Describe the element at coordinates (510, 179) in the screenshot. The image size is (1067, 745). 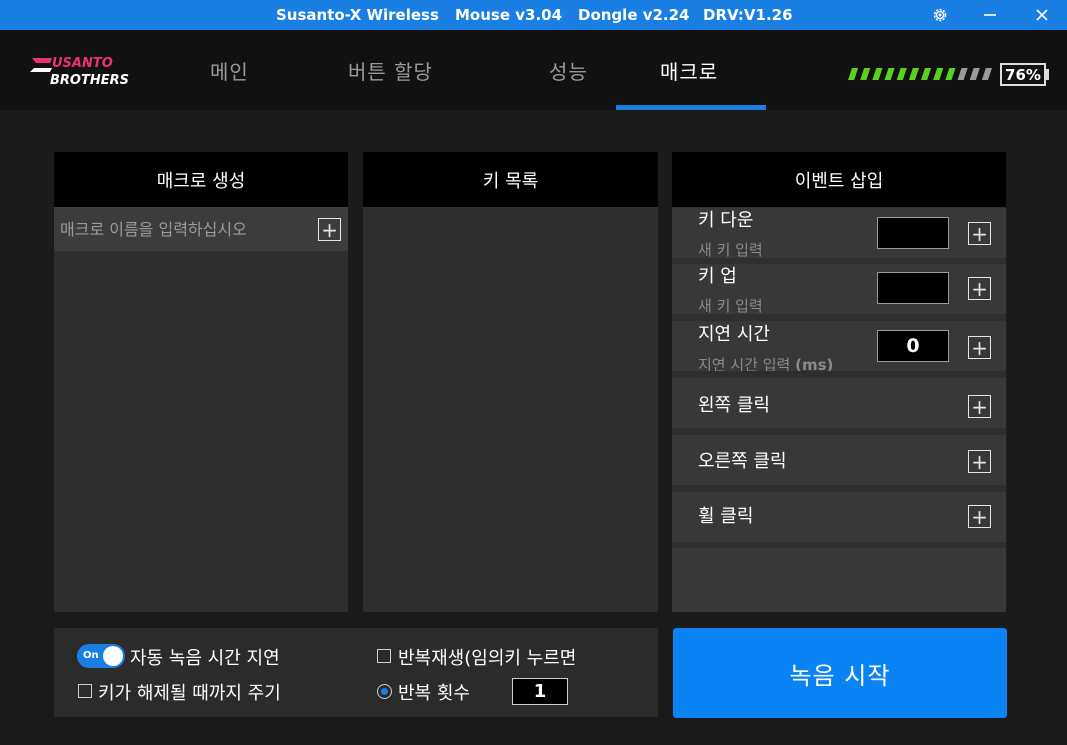
I see `key-list-header: 키 목록` at that location.